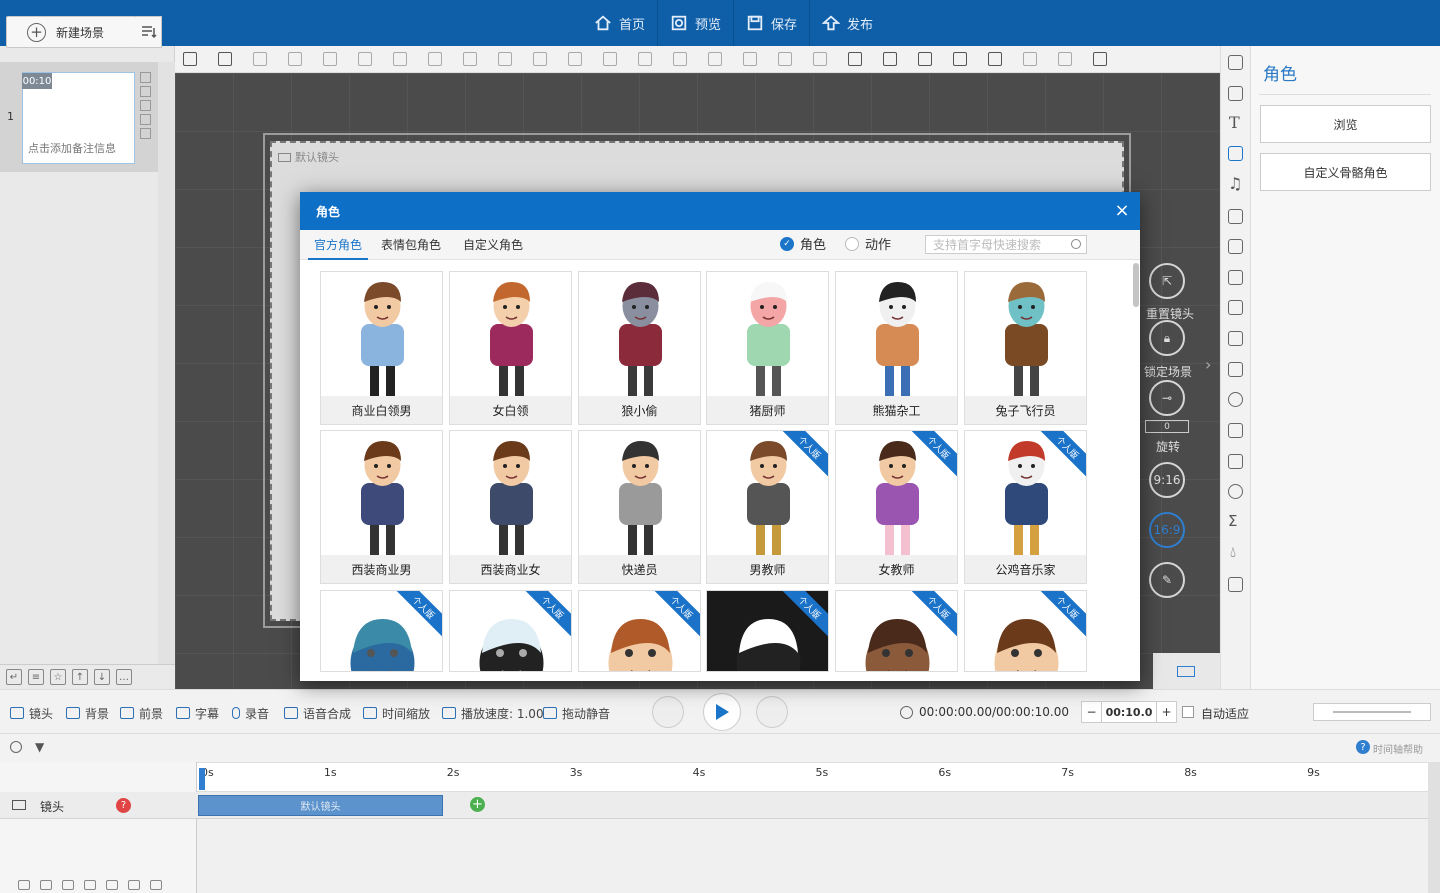 Image resolution: width=1440 pixels, height=893 pixels. What do you see at coordinates (767, 507) in the screenshot?
I see `character-card: 男教师 个人版` at bounding box center [767, 507].